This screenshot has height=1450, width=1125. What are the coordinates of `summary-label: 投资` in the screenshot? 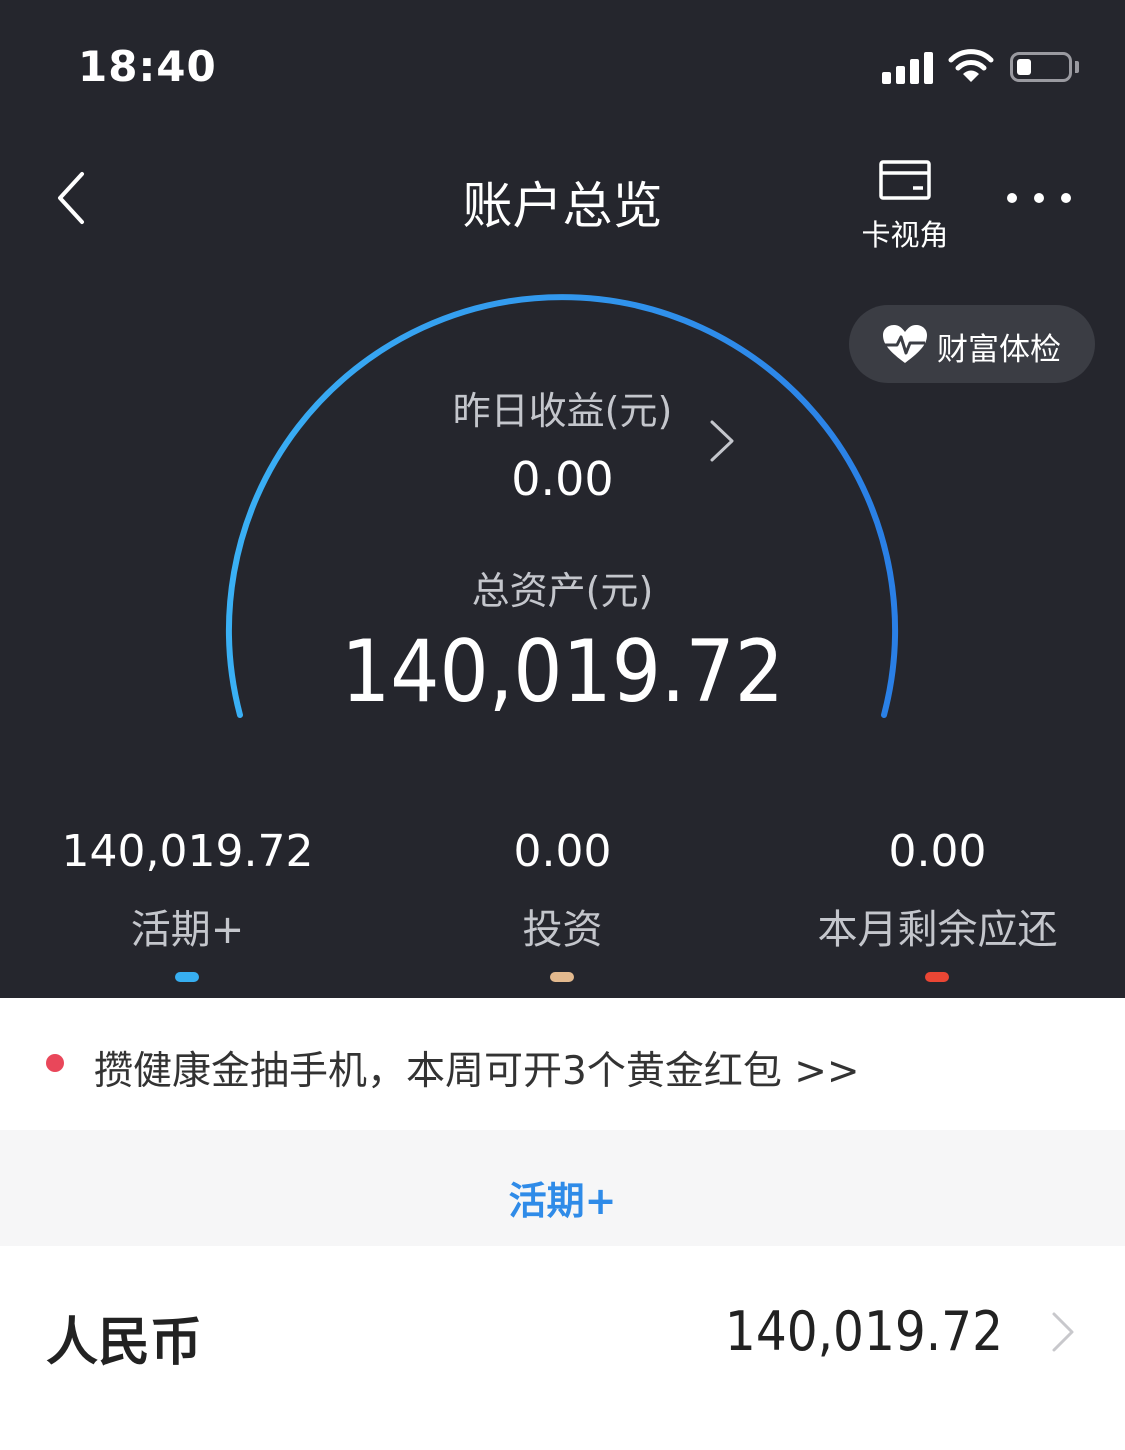 It's located at (562, 930).